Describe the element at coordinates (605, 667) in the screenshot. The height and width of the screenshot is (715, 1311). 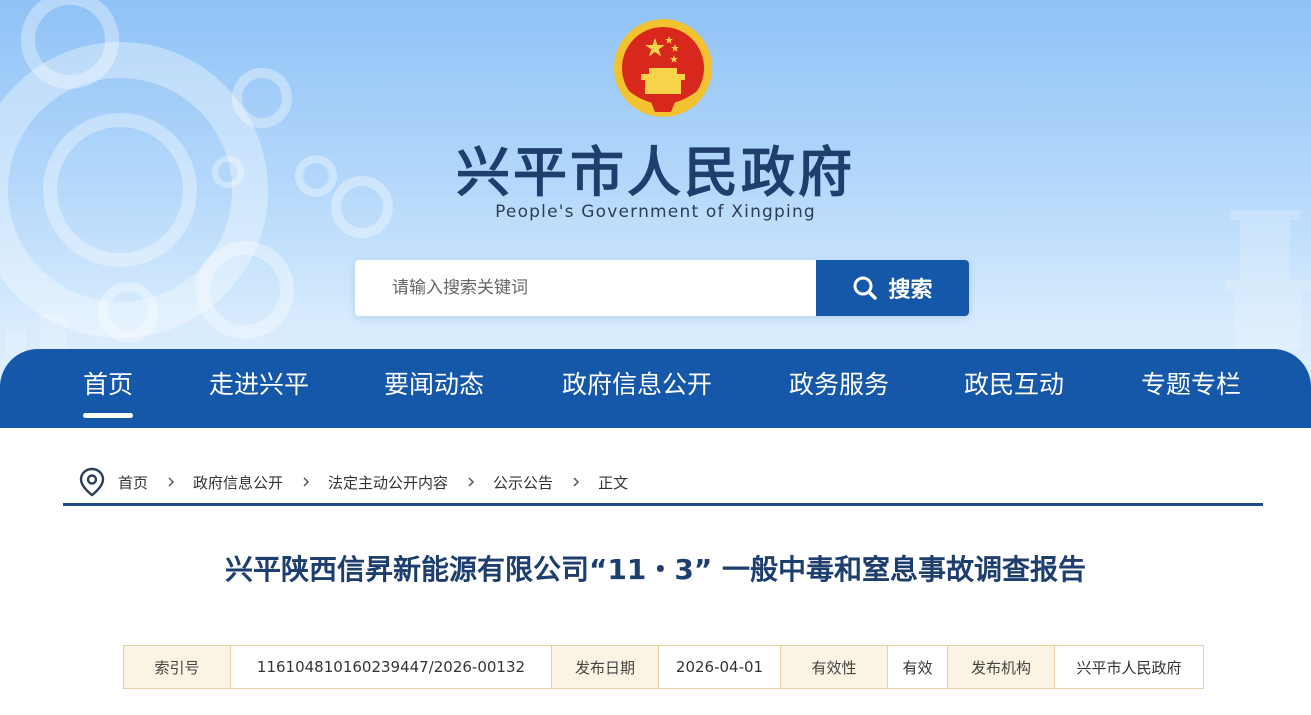
I see `publish-date-label: 发布日期` at that location.